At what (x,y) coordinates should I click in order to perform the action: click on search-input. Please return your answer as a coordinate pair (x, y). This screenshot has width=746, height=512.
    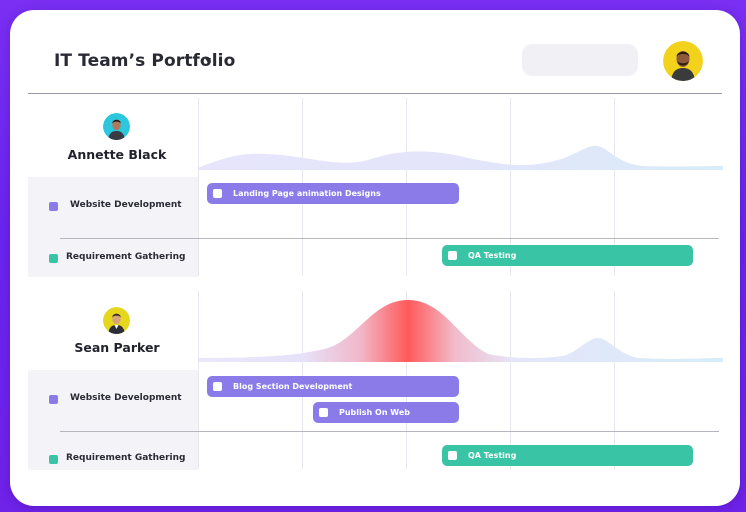
    Looking at the image, I should click on (580, 60).